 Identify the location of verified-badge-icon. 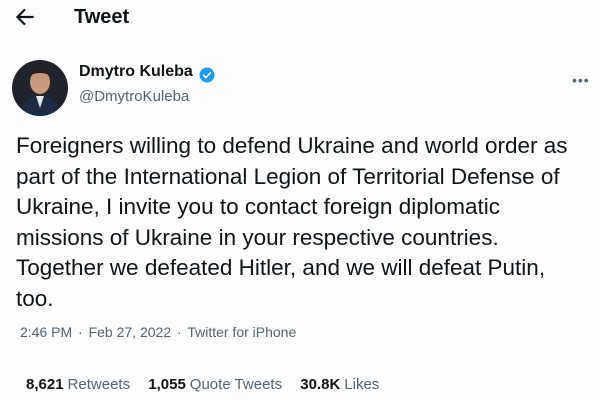
(207, 75).